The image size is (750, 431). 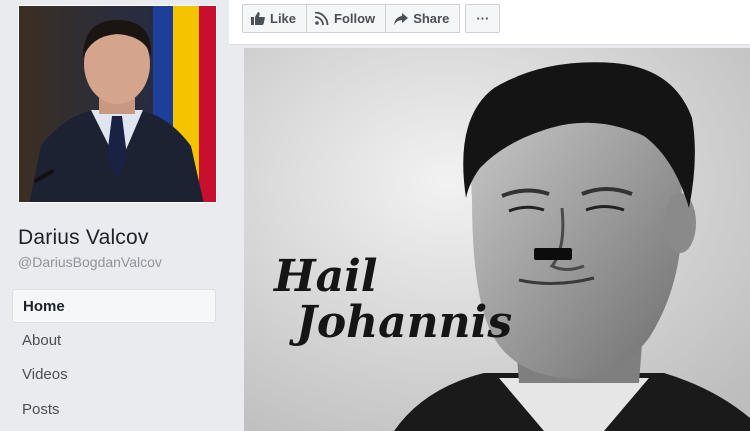 I want to click on action-buttons: Like Follow Share ···, so click(x=371, y=19).